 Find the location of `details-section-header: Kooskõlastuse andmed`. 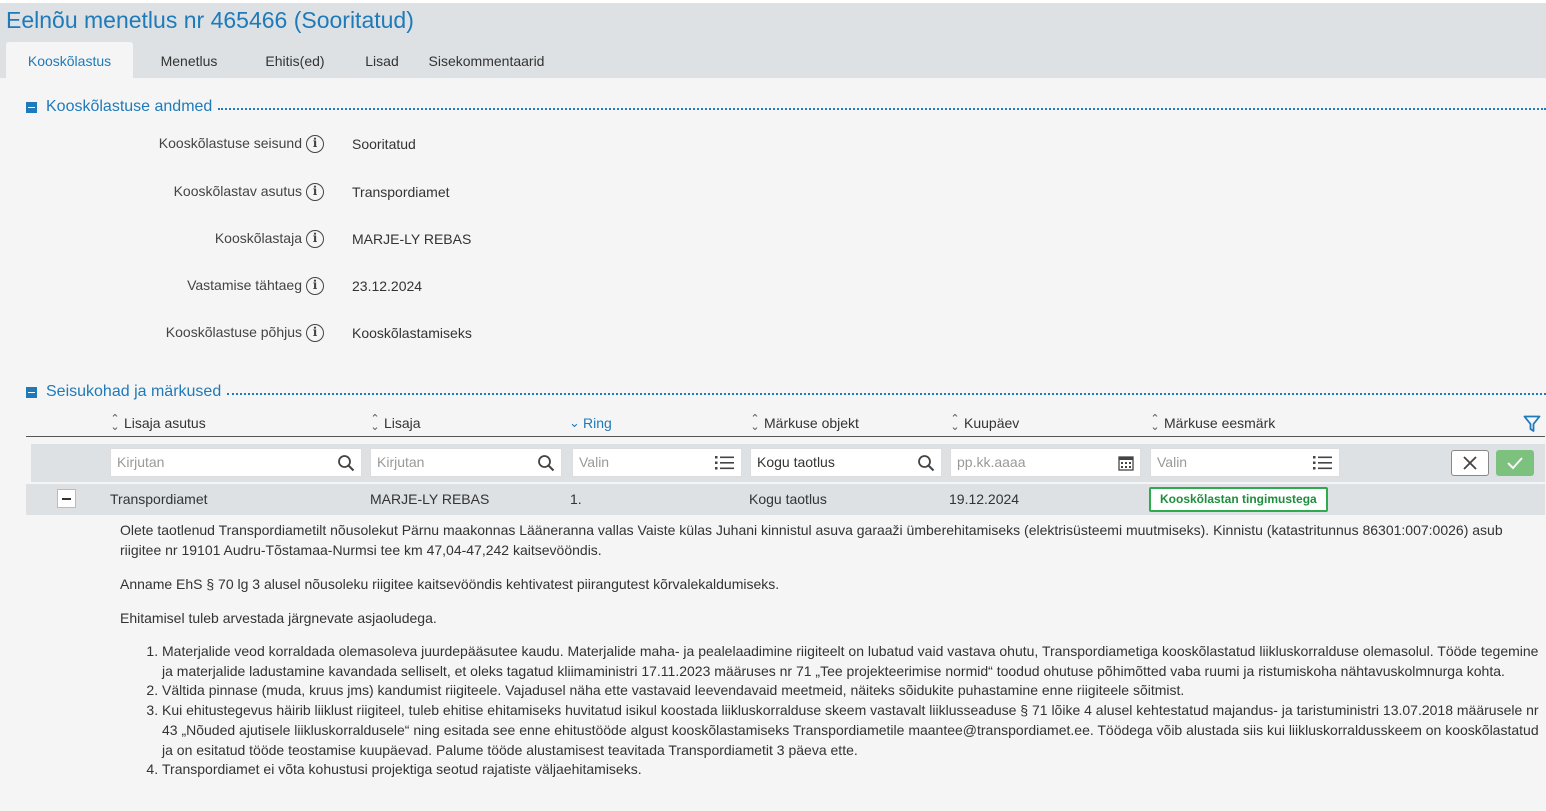

details-section-header: Kooskõlastuse andmed is located at coordinates (786, 107).